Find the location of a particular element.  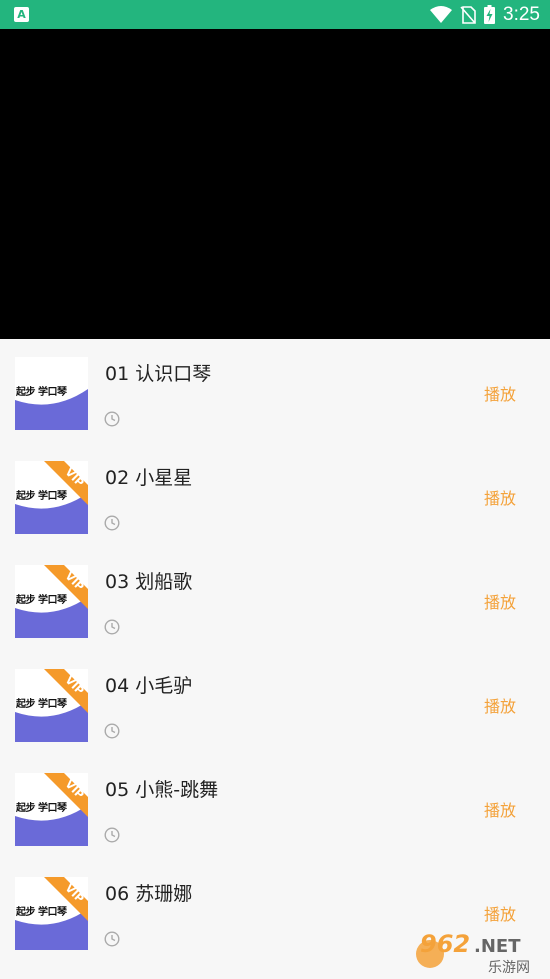

song-title: 03 划船歌 is located at coordinates (149, 582).